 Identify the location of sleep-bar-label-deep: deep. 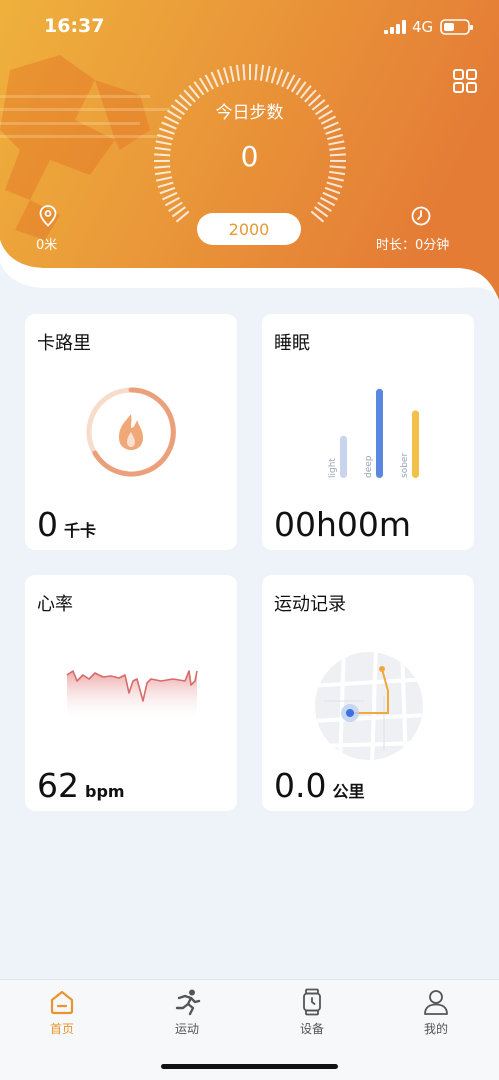
(369, 466).